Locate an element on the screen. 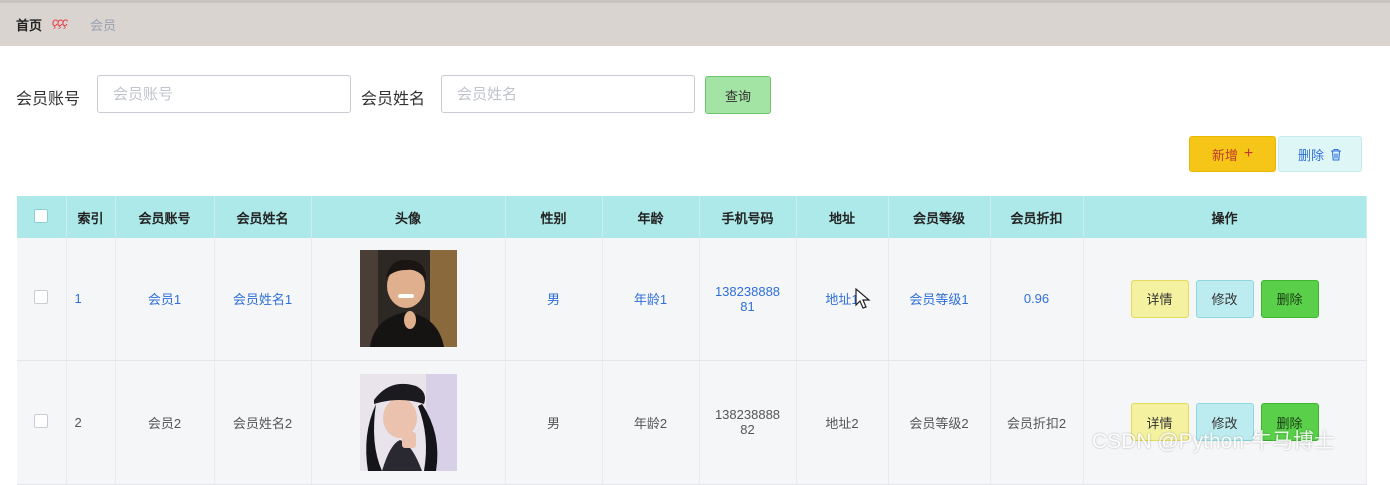  row-discount: 会员折扣2 is located at coordinates (1037, 422).